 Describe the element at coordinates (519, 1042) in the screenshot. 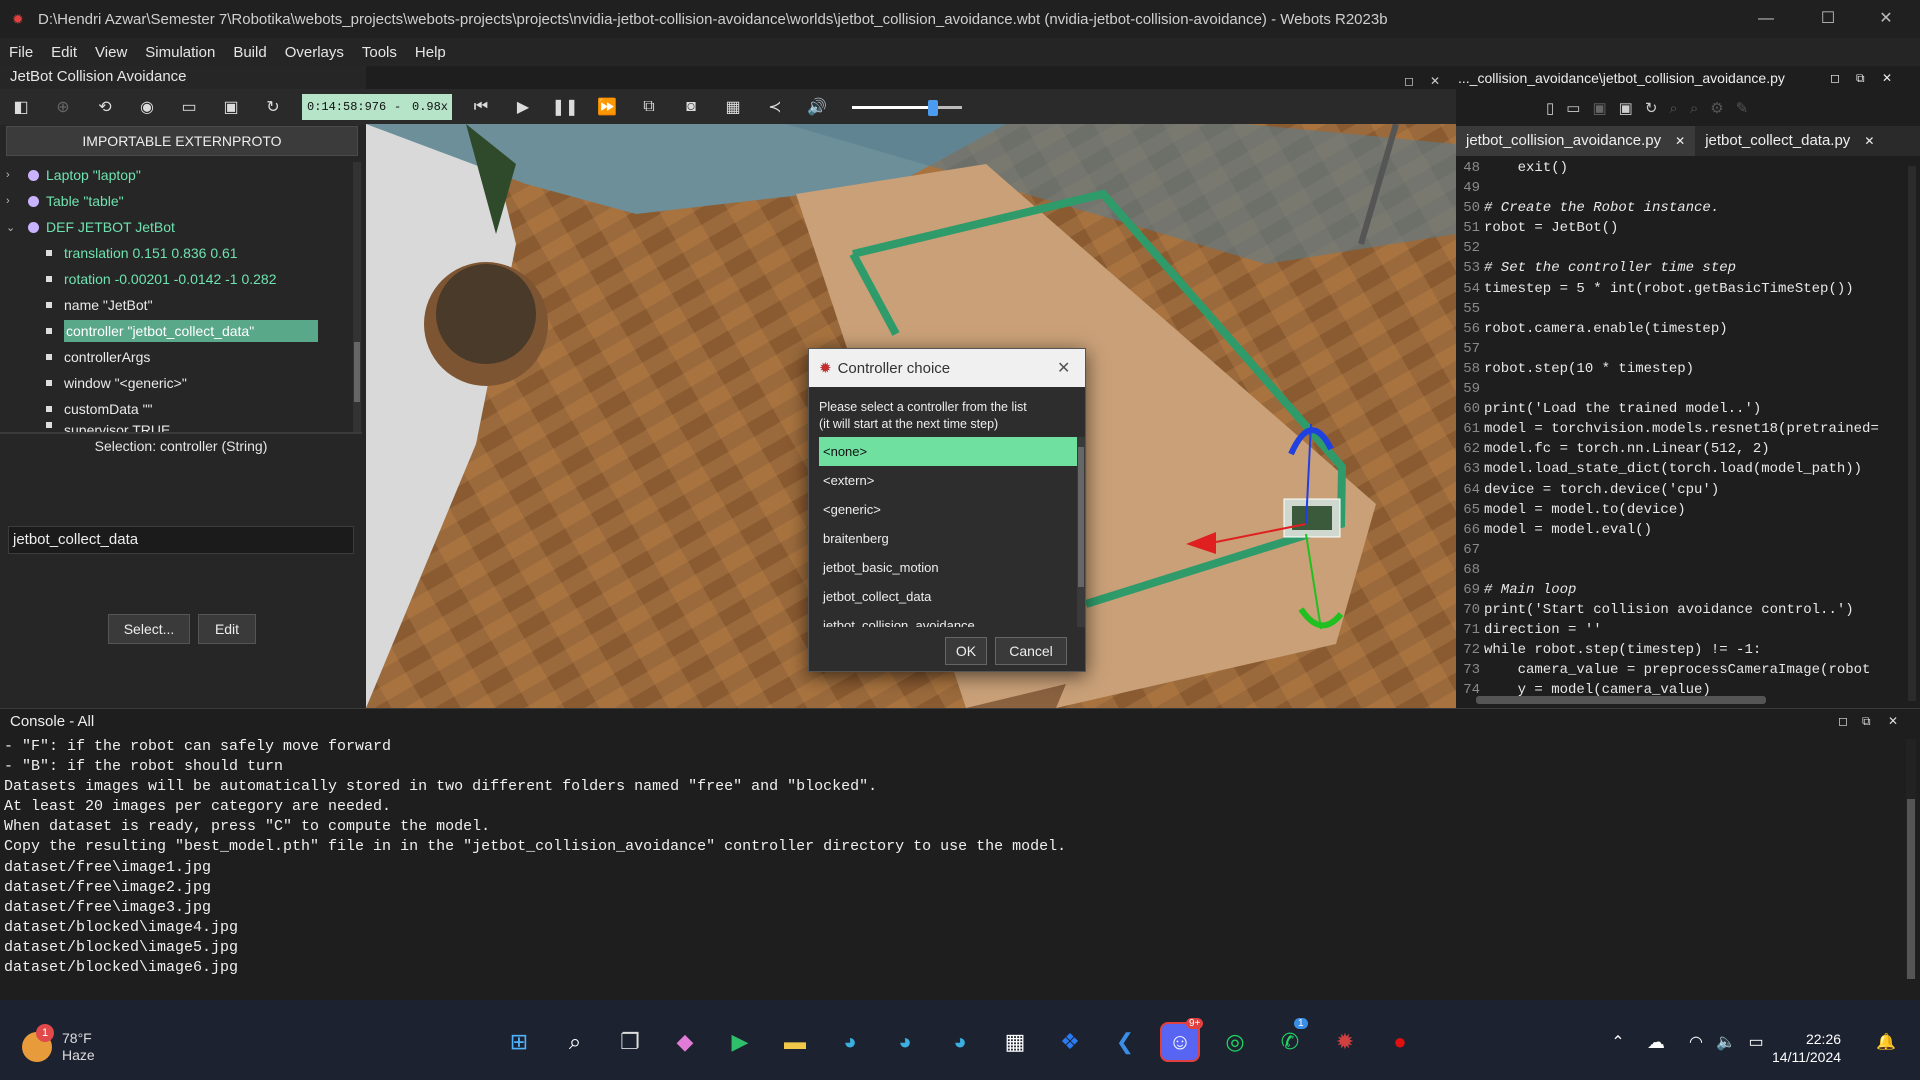

I see `start-windows-icon: ⊞` at that location.